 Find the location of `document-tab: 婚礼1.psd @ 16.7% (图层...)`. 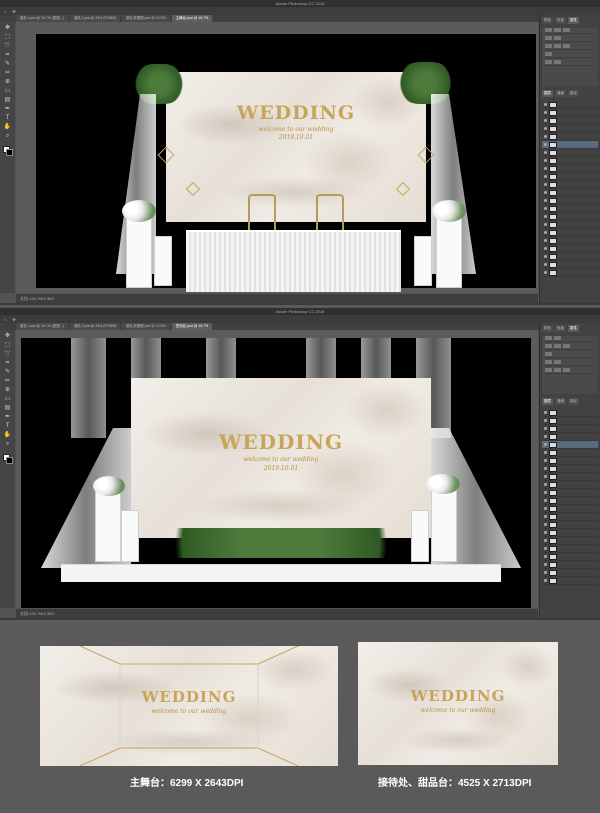

document-tab: 婚礼1.psd @ 16.7% (图层...) is located at coordinates (42, 326).